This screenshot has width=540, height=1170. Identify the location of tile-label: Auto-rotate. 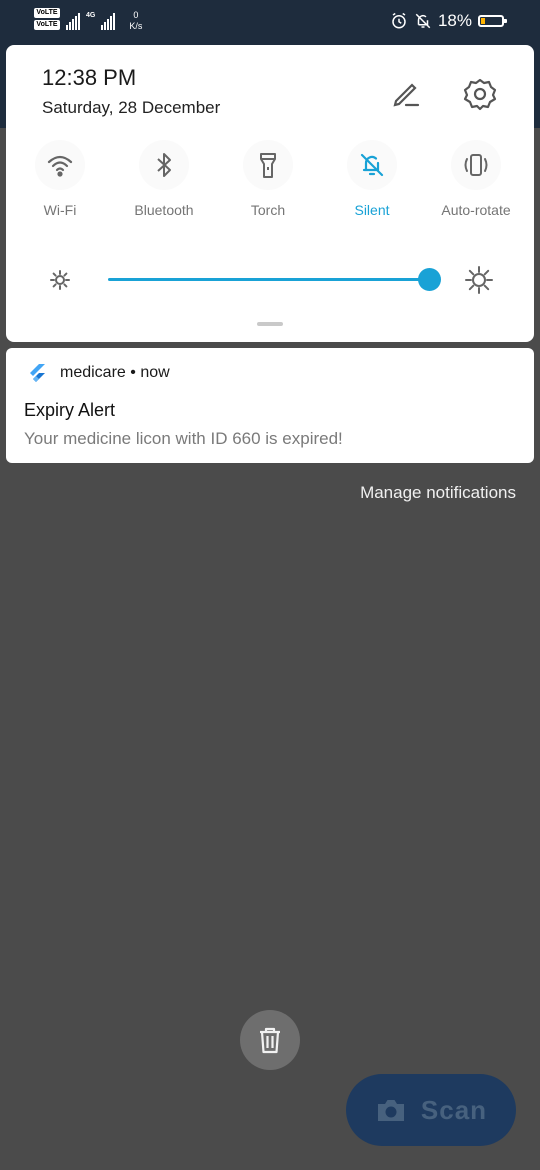
(476, 210).